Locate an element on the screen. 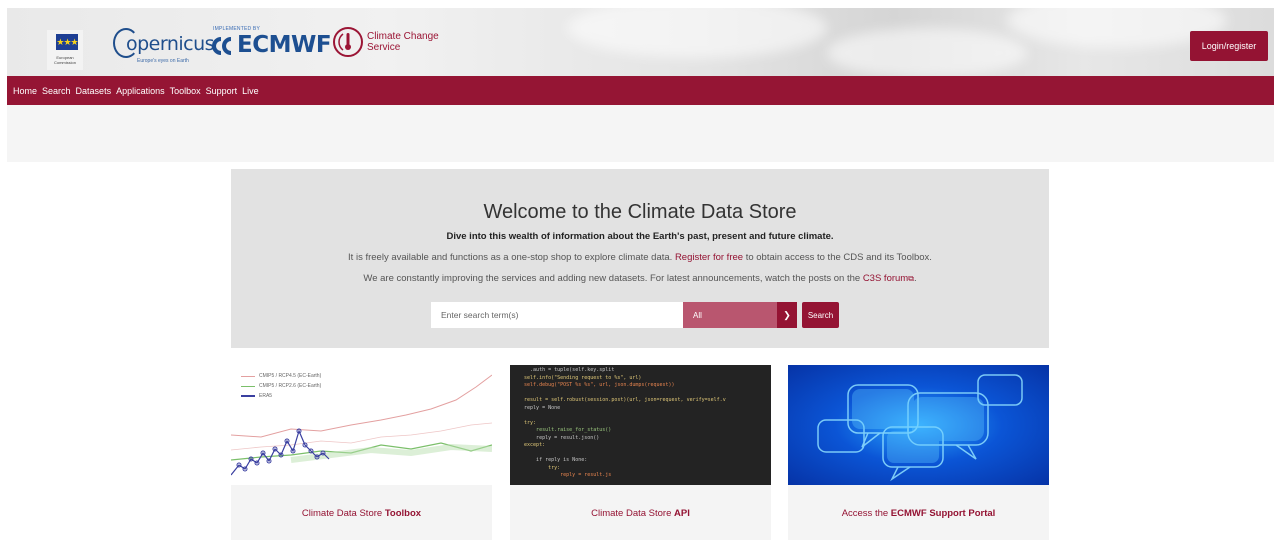 The width and height of the screenshot is (1275, 540). eu-logo: ★★★ European Commission is located at coordinates (65, 50).